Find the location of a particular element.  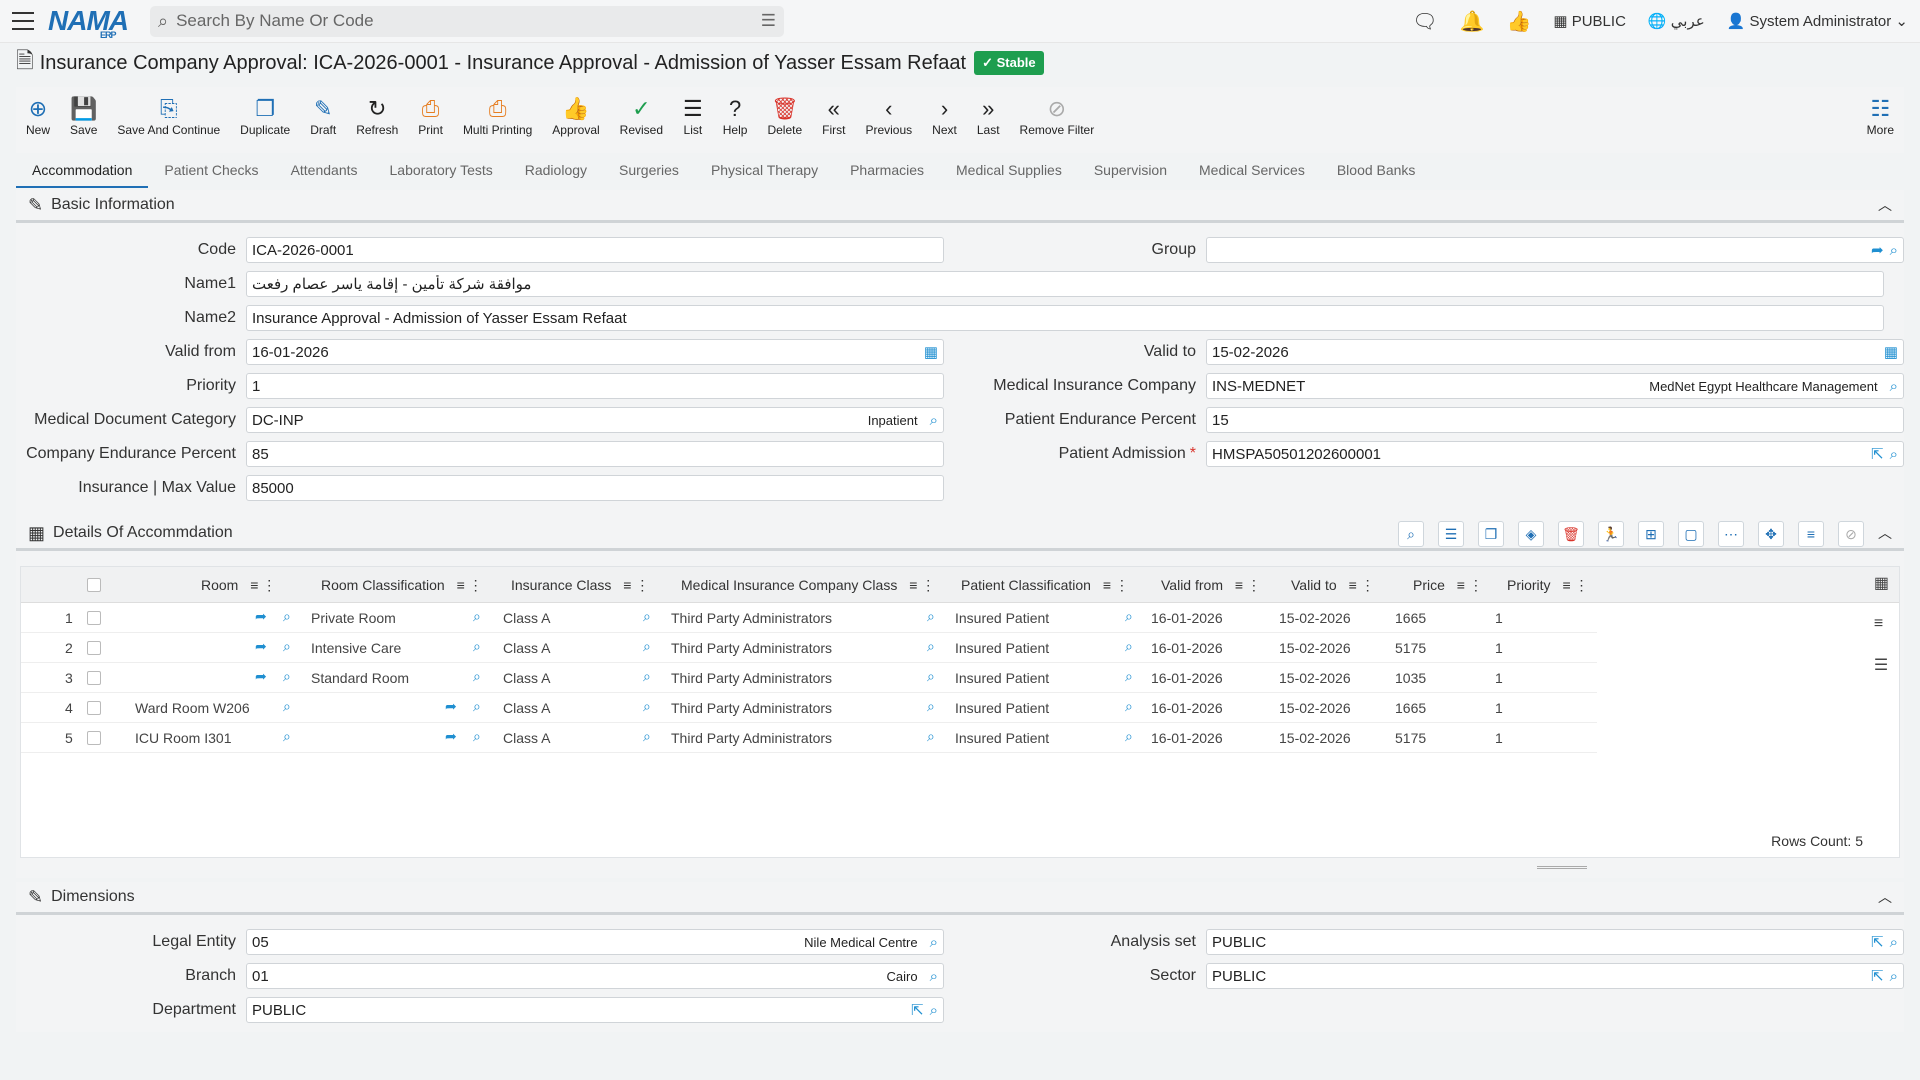

tab-medical-services: Medical Services is located at coordinates (1252, 173).